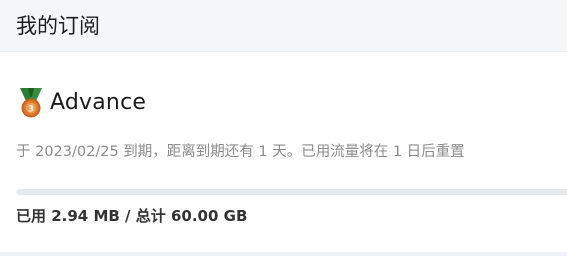 This screenshot has height=256, width=567. I want to click on traffic-progress-bar, so click(291, 192).